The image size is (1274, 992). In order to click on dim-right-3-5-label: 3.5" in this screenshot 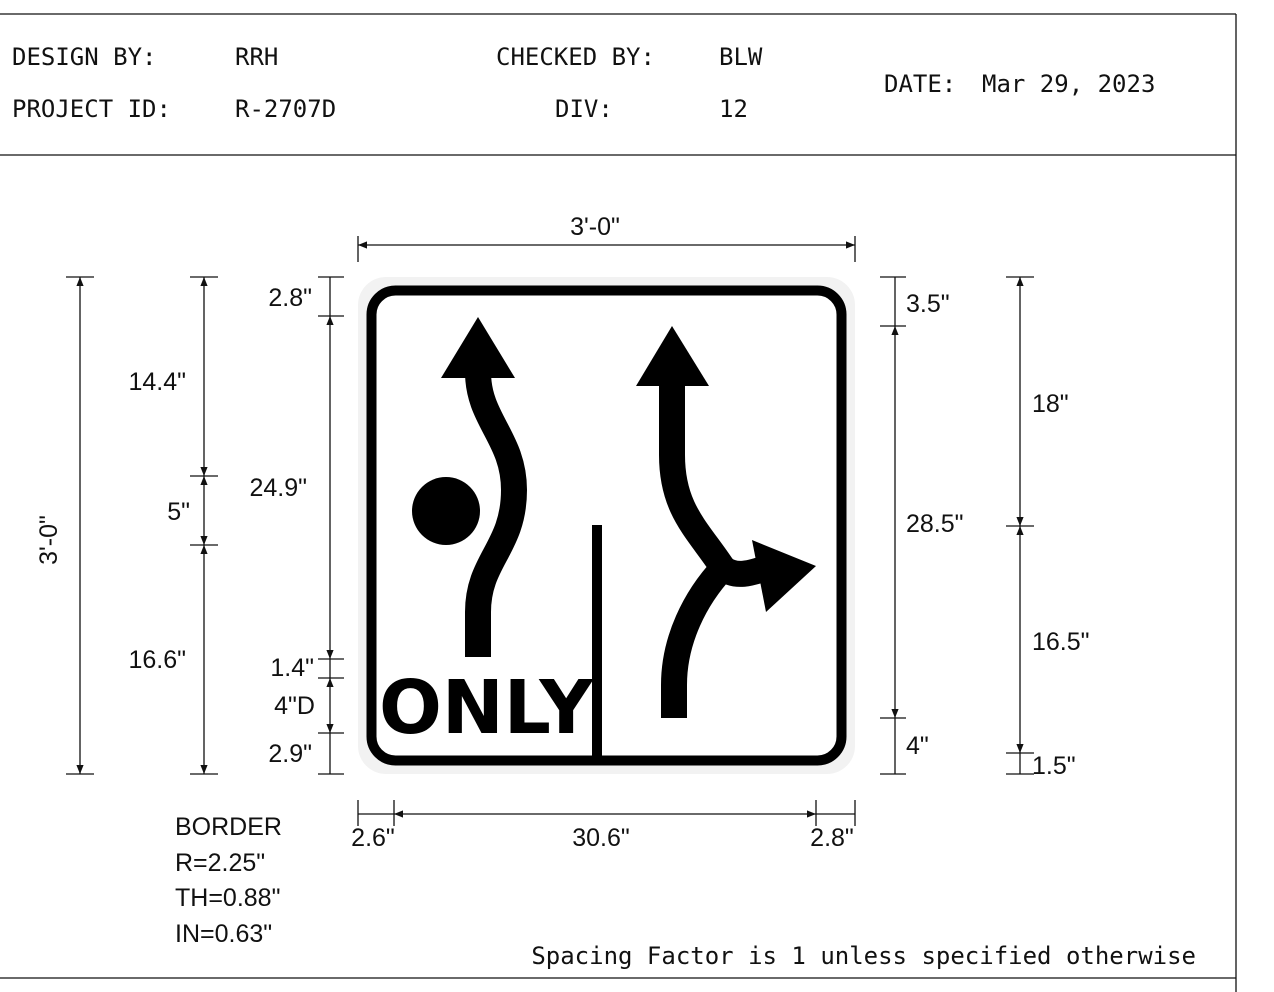, I will do `click(928, 304)`.